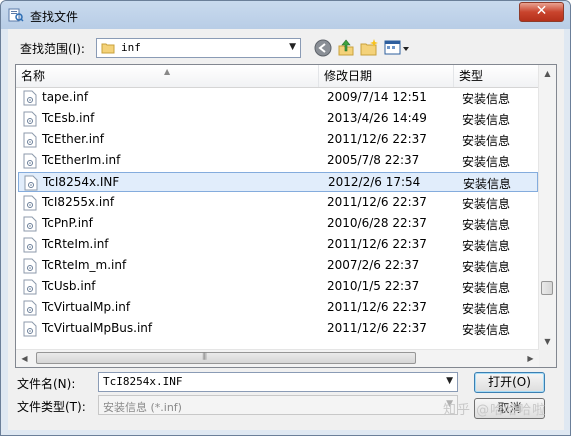 This screenshot has width=571, height=436. What do you see at coordinates (143, 381) in the screenshot?
I see `file-name-value: TcI8254x.INF` at bounding box center [143, 381].